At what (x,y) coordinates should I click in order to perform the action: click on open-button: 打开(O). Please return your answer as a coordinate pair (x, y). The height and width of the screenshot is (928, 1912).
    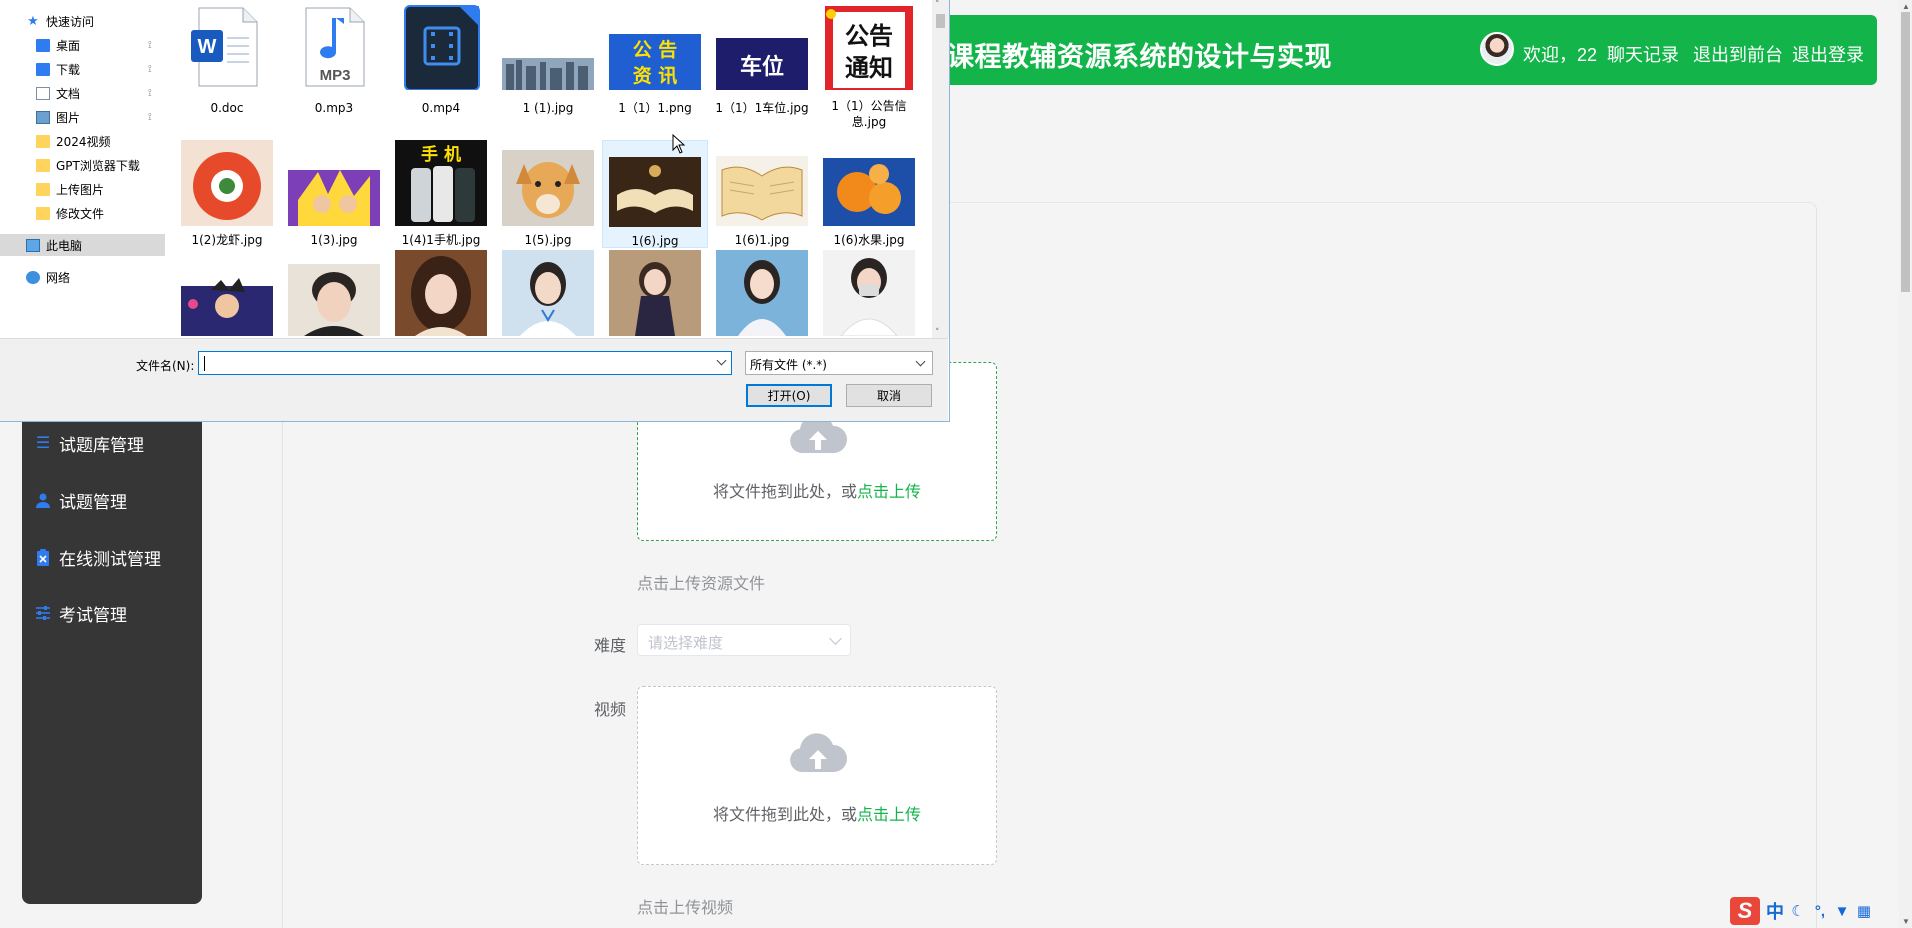
    Looking at the image, I should click on (789, 395).